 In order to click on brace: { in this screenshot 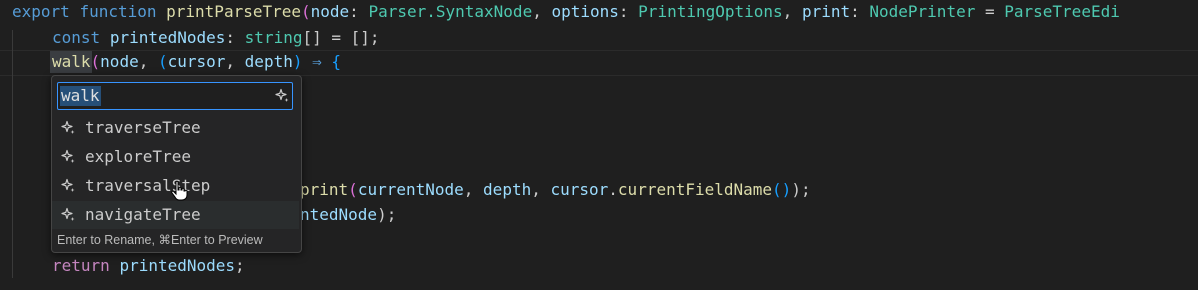, I will do `click(336, 61)`.